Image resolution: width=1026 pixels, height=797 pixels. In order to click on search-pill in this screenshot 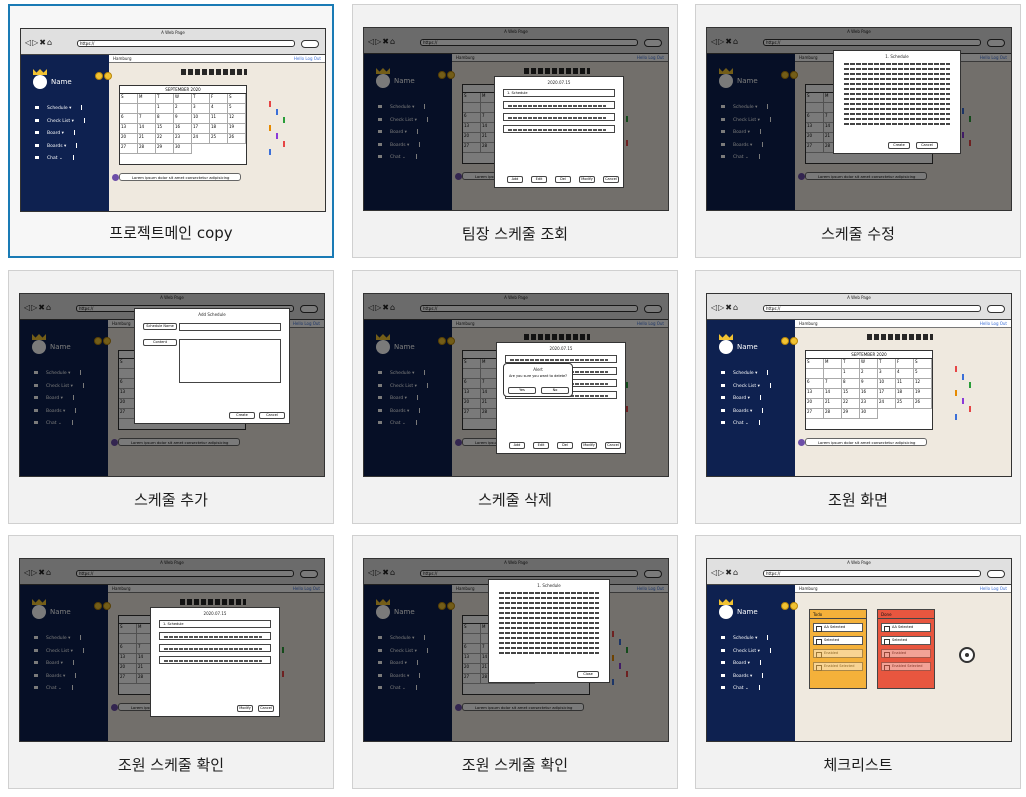, I will do `click(310, 44)`.